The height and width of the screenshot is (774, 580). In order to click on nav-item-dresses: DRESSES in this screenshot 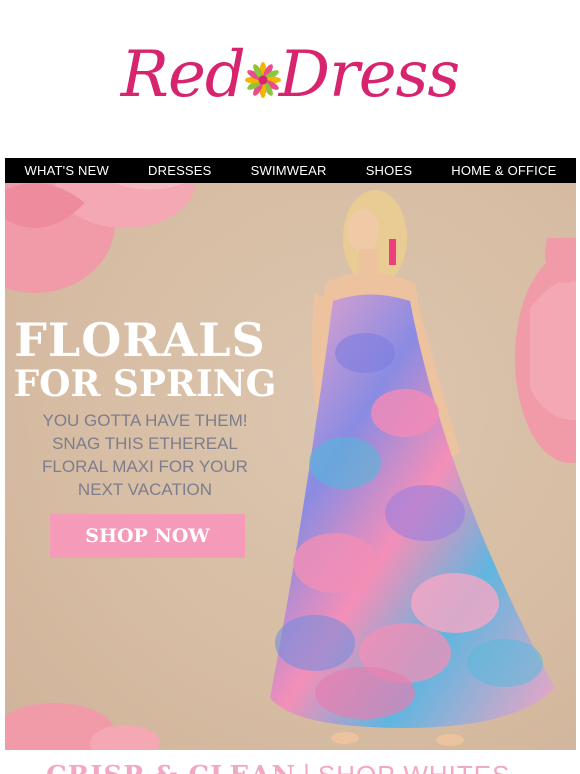, I will do `click(180, 170)`.